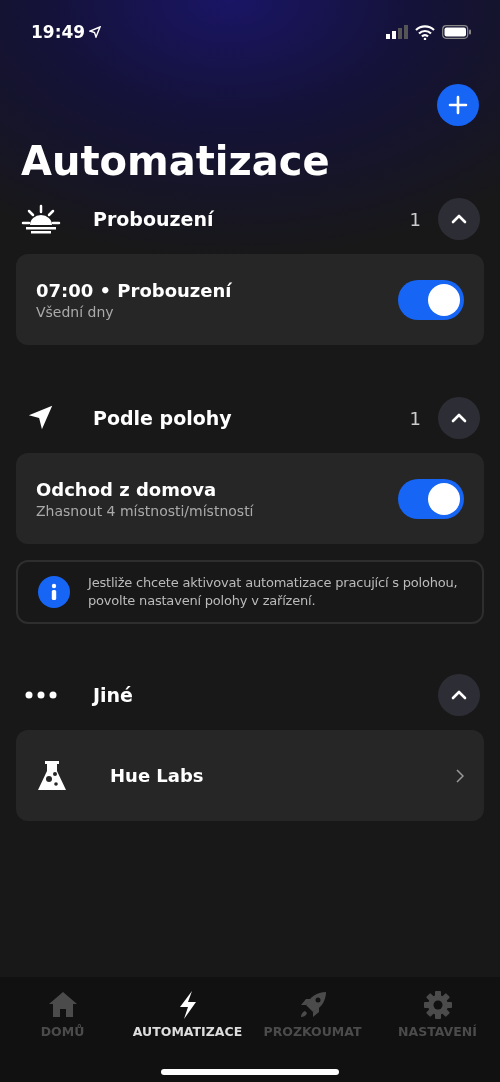  I want to click on info-icon, so click(54, 592).